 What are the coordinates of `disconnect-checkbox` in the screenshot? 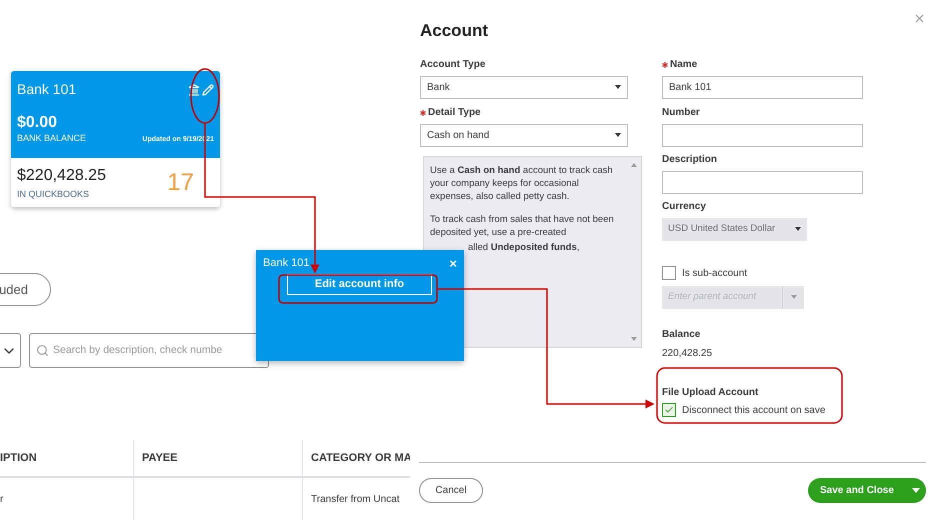 It's located at (669, 410).